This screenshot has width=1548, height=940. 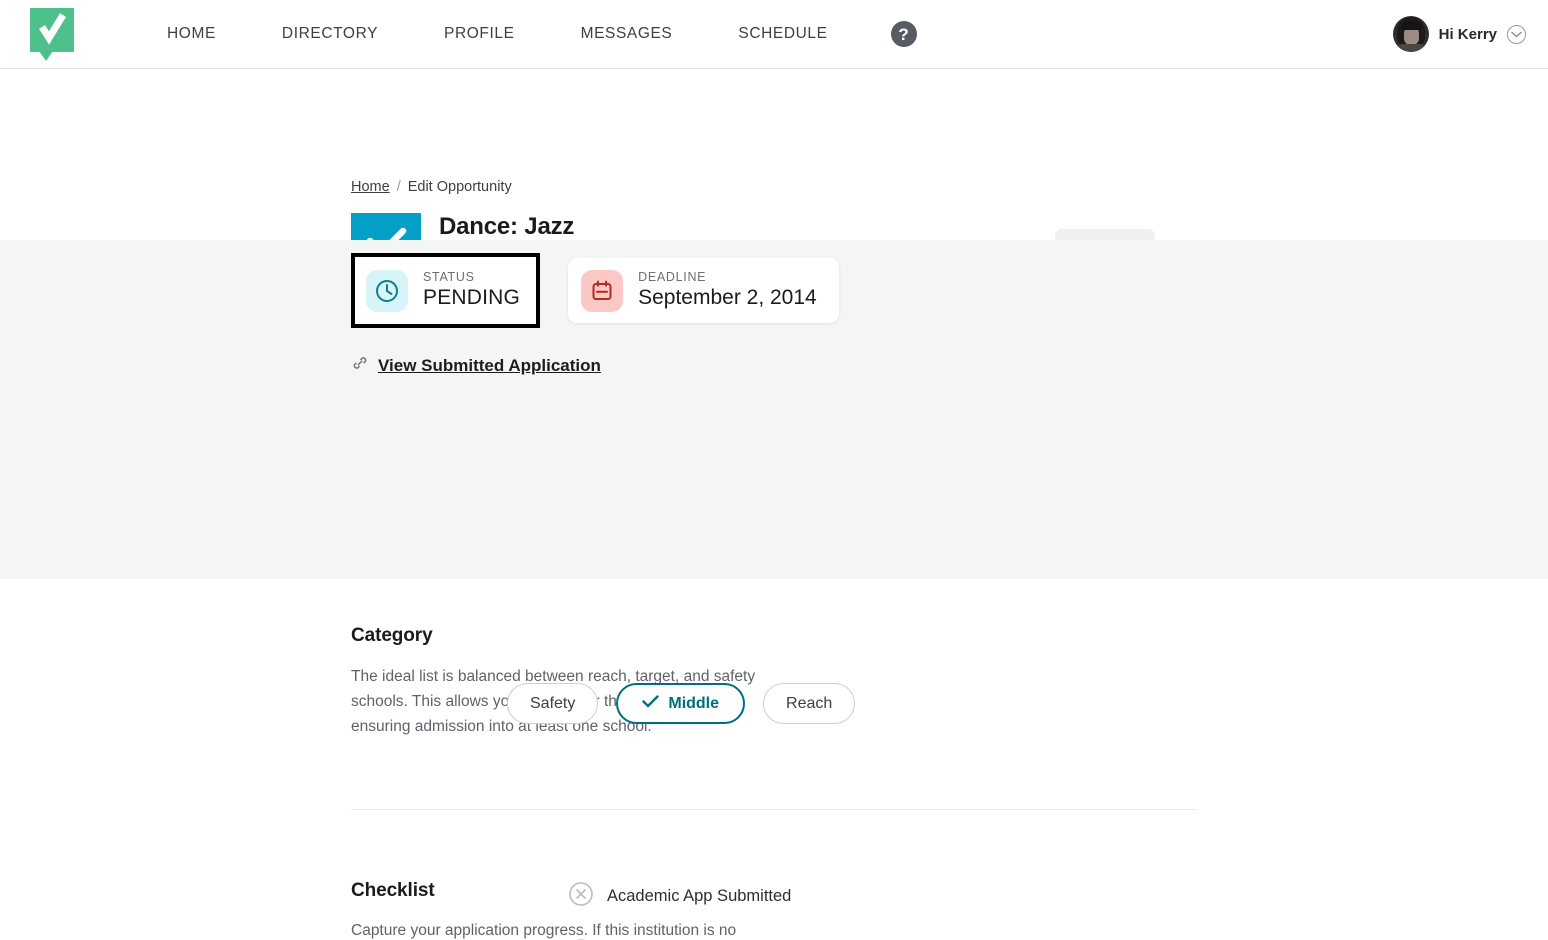 I want to click on category-option-safety: Safety, so click(x=553, y=703).